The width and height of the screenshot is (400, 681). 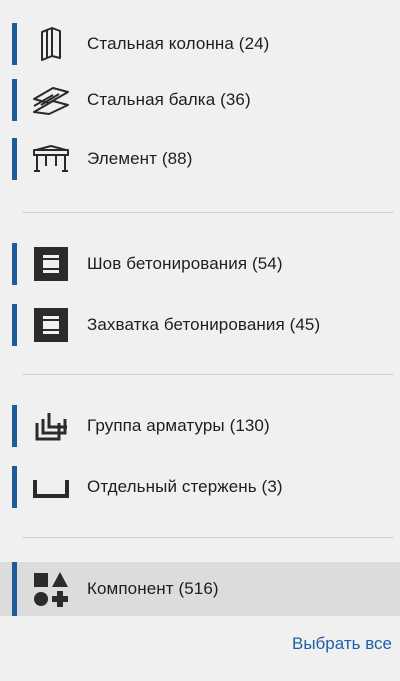 I want to click on list-item-steel-column: Стальная колонна (24), so click(x=200, y=44).